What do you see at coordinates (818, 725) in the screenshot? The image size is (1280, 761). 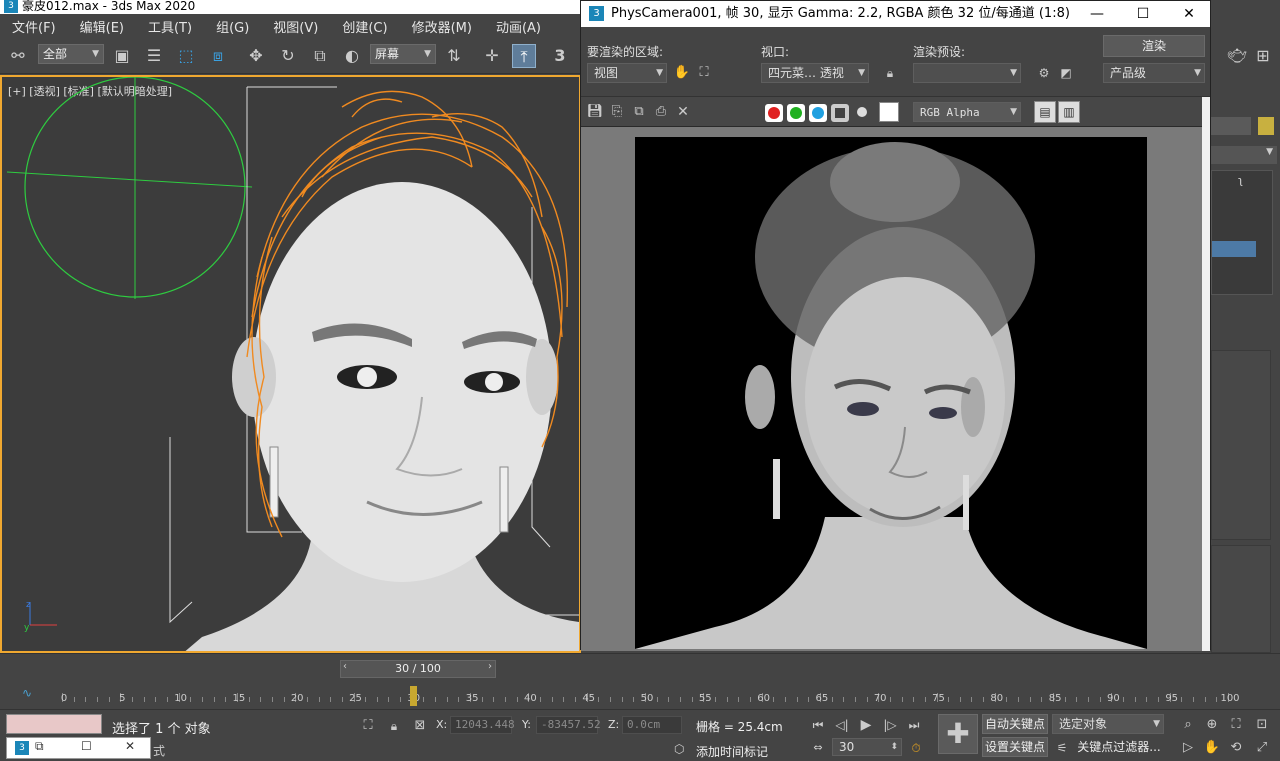 I see `go-to-start-icon: ⏮` at bounding box center [818, 725].